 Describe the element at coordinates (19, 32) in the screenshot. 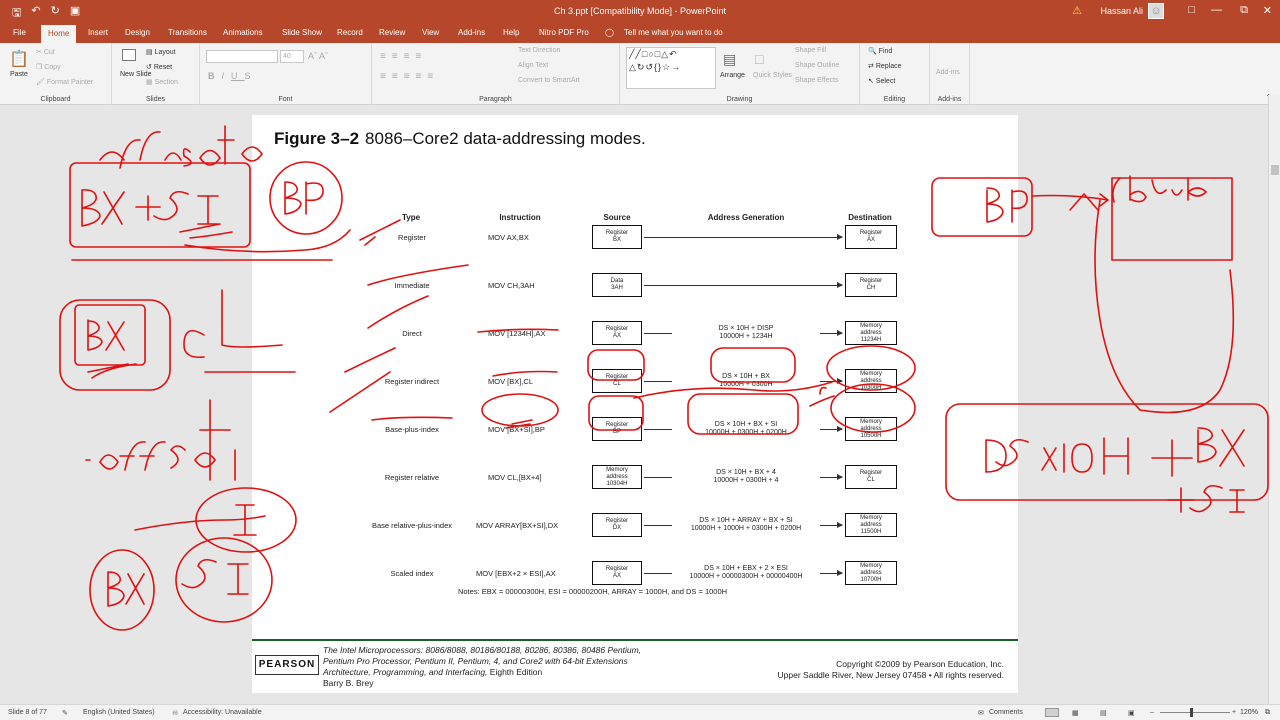

I see `tab-file: File` at that location.